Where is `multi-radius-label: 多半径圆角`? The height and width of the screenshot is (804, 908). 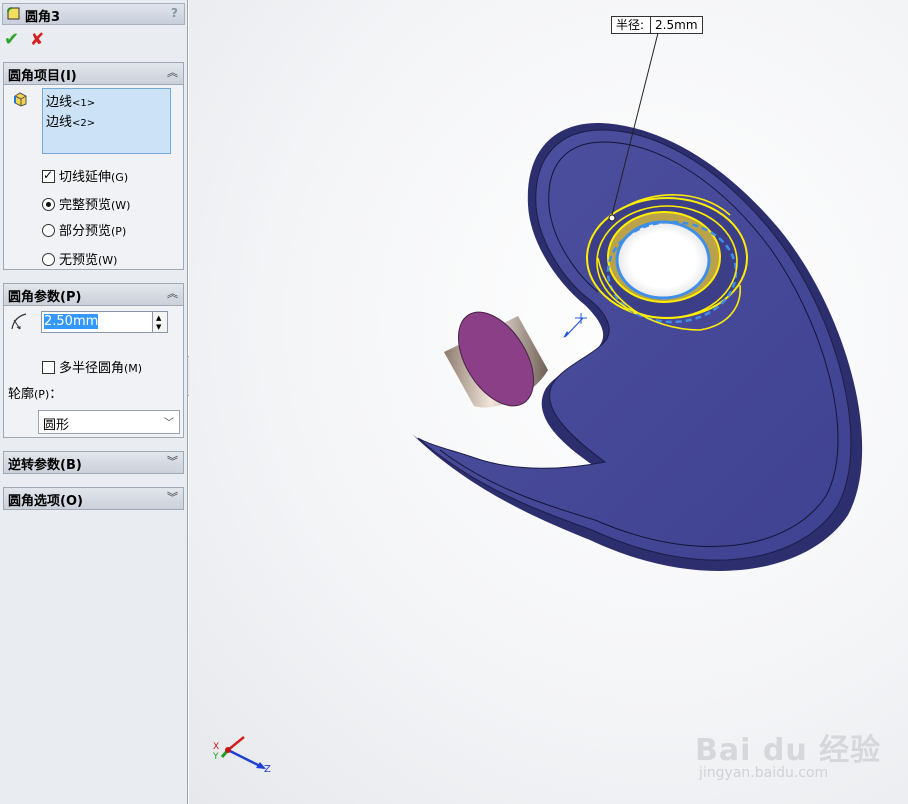
multi-radius-label: 多半径圆角 is located at coordinates (92, 368).